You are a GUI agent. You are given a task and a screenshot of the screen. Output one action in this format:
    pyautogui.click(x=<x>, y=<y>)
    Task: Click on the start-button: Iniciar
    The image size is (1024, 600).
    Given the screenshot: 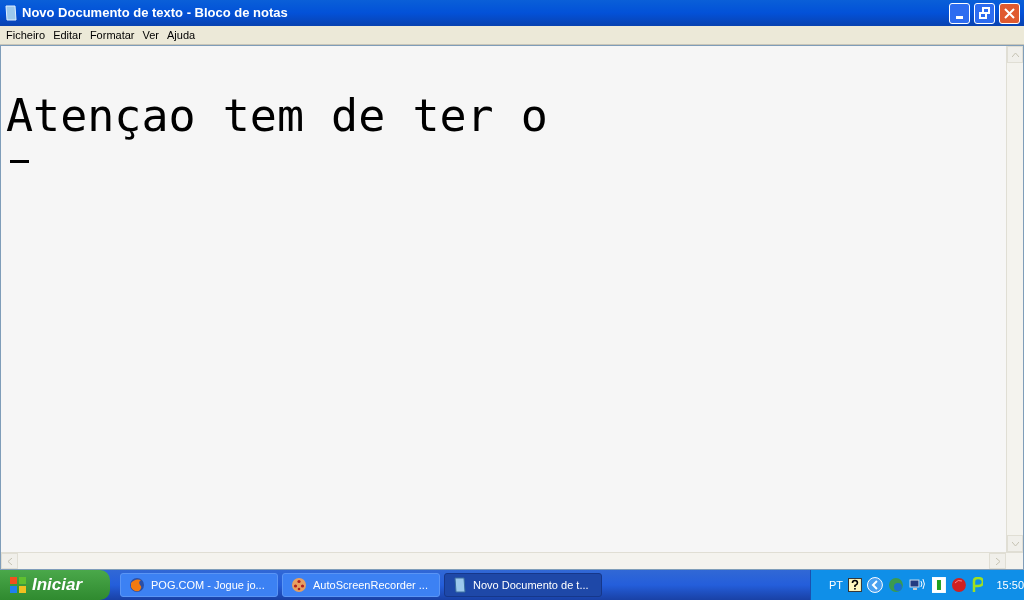 What is the action you would take?
    pyautogui.click(x=55, y=585)
    